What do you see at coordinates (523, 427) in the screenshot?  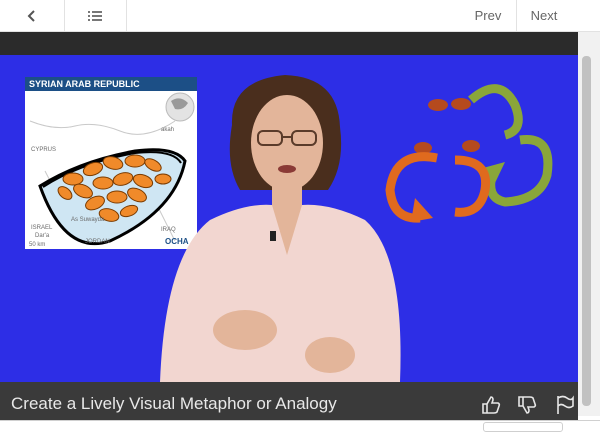 I see `bottom-control` at bounding box center [523, 427].